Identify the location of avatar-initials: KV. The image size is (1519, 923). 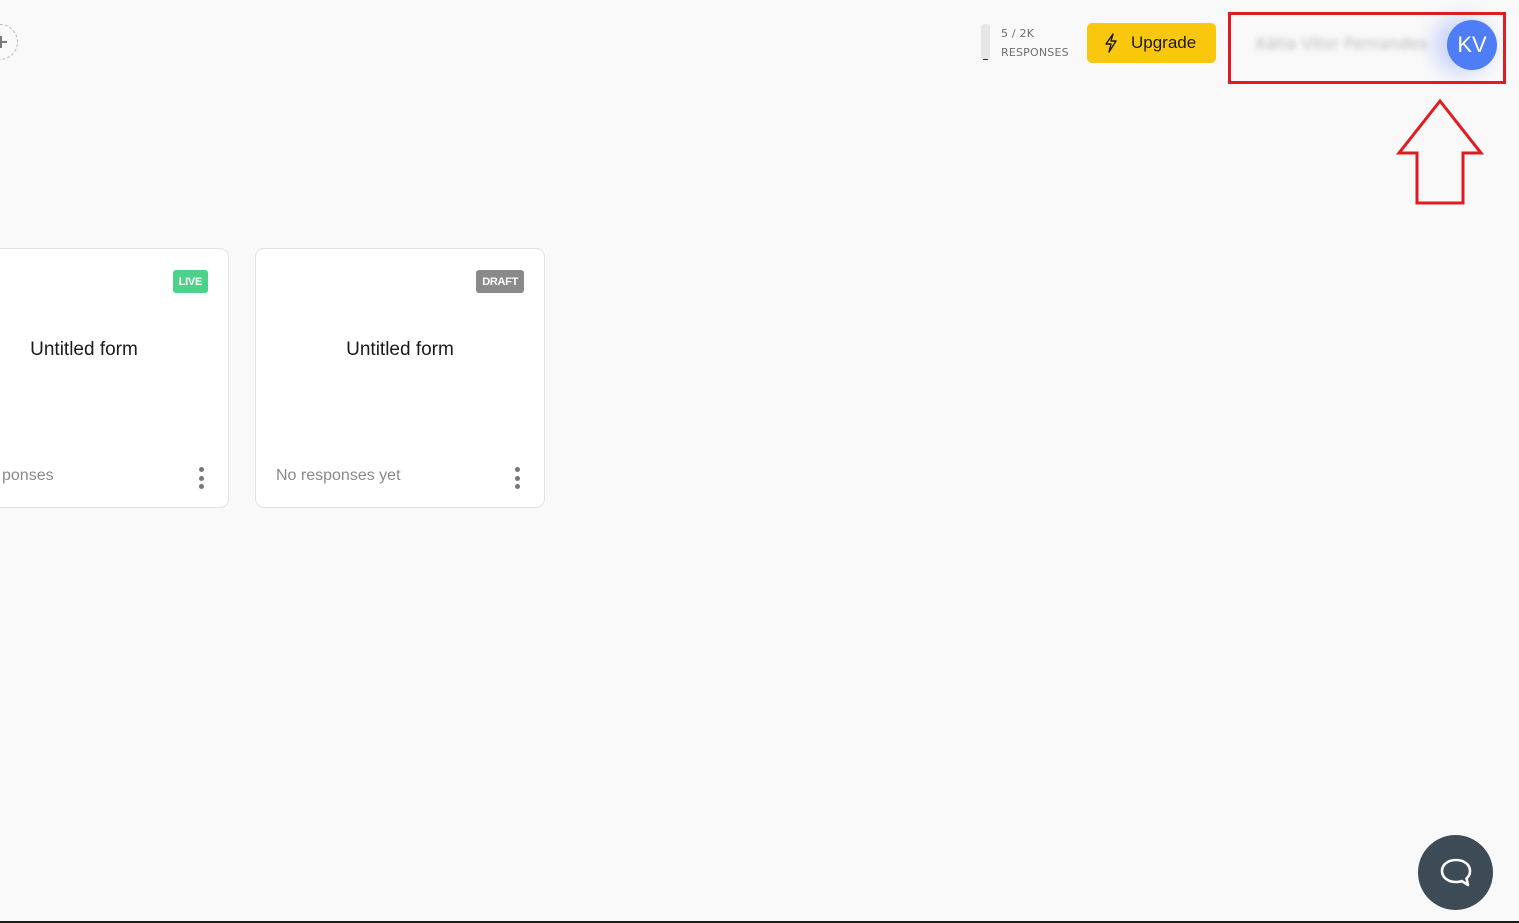
(1472, 44).